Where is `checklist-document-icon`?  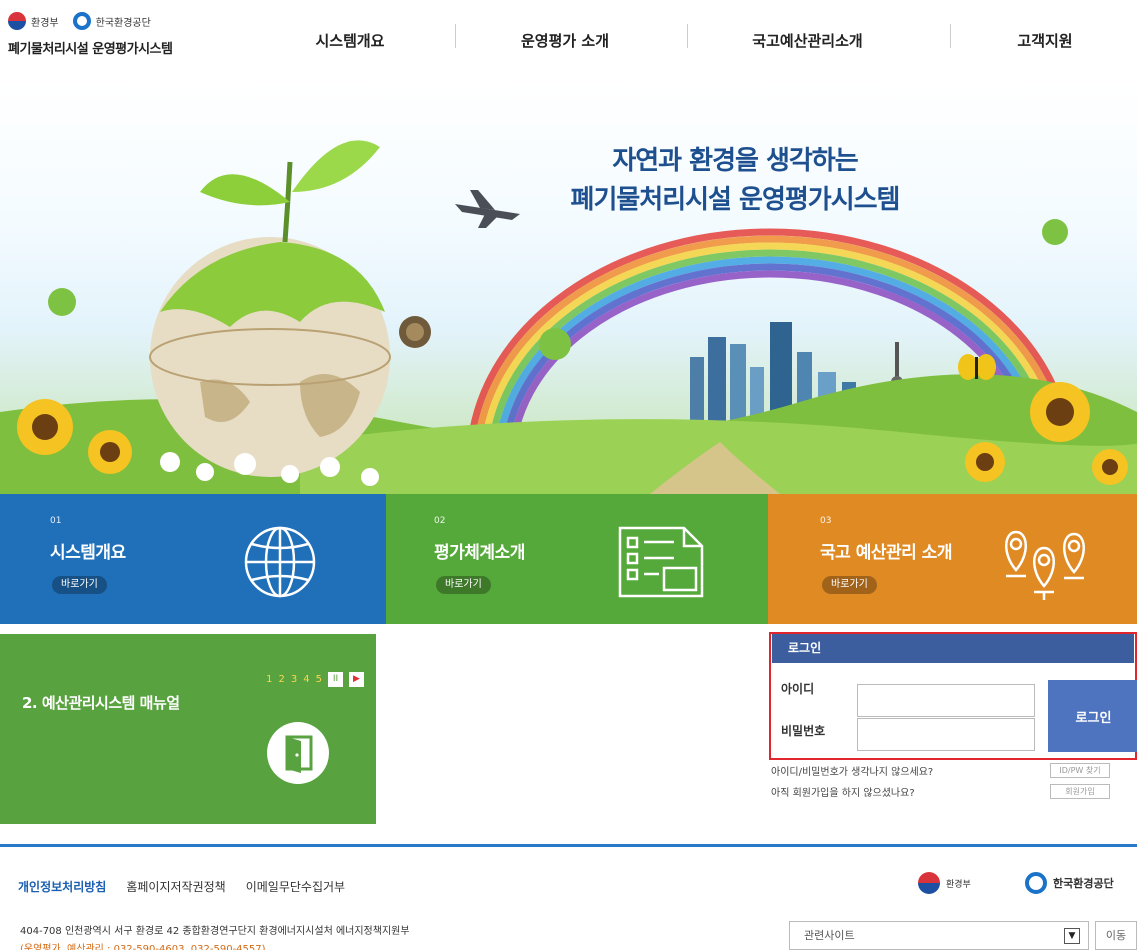
checklist-document-icon is located at coordinates (661, 562).